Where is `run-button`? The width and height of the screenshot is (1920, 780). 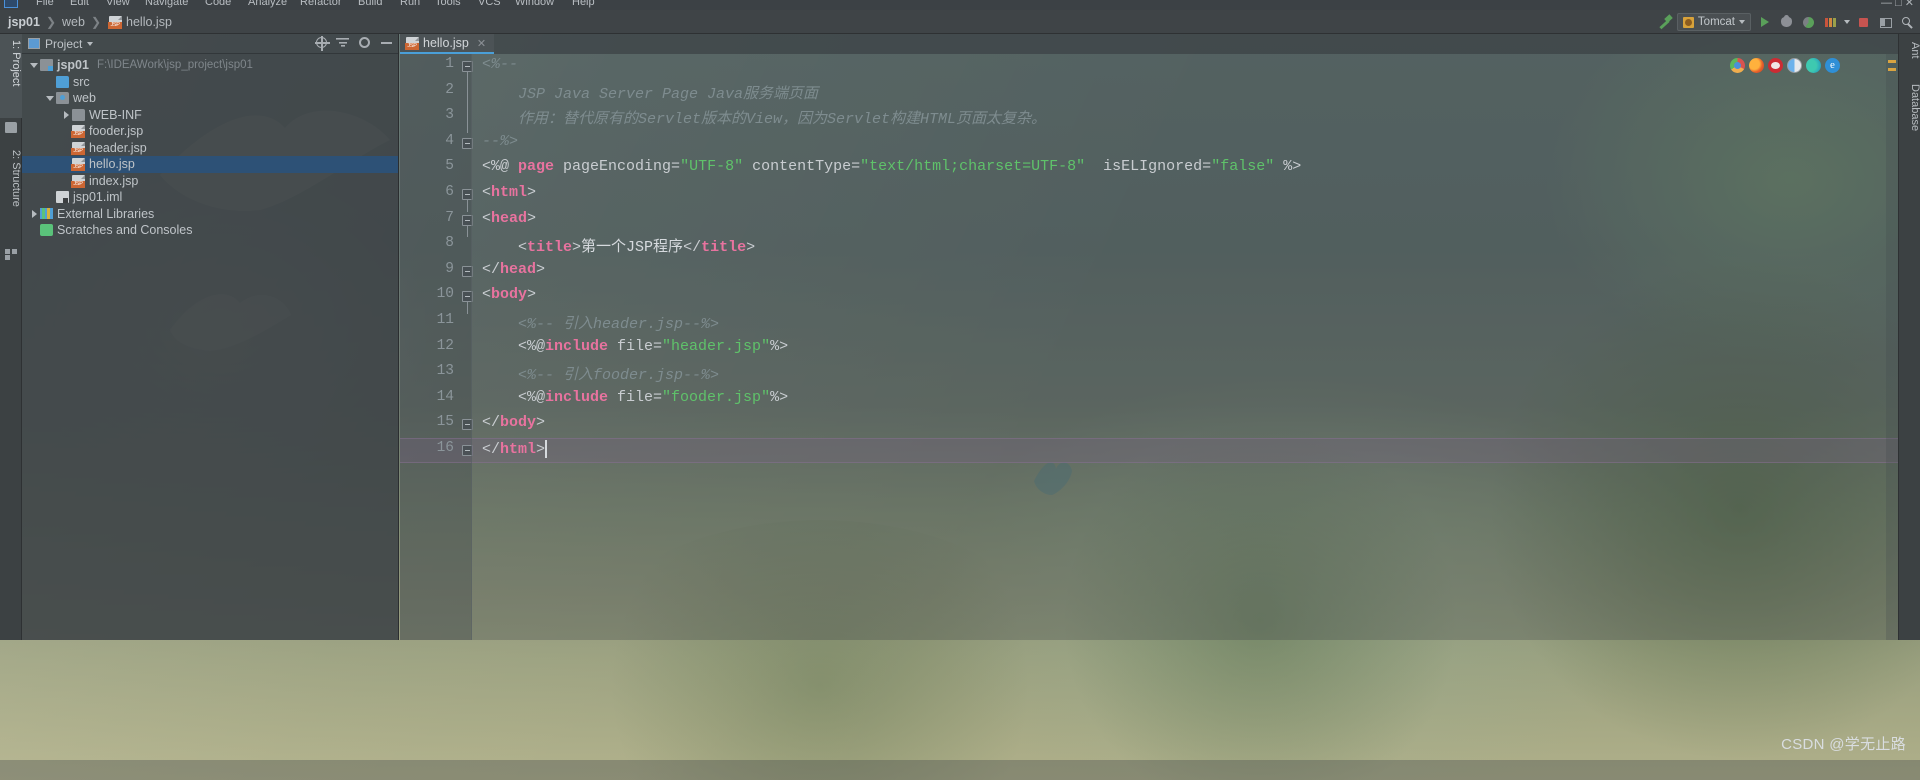 run-button is located at coordinates (1764, 22).